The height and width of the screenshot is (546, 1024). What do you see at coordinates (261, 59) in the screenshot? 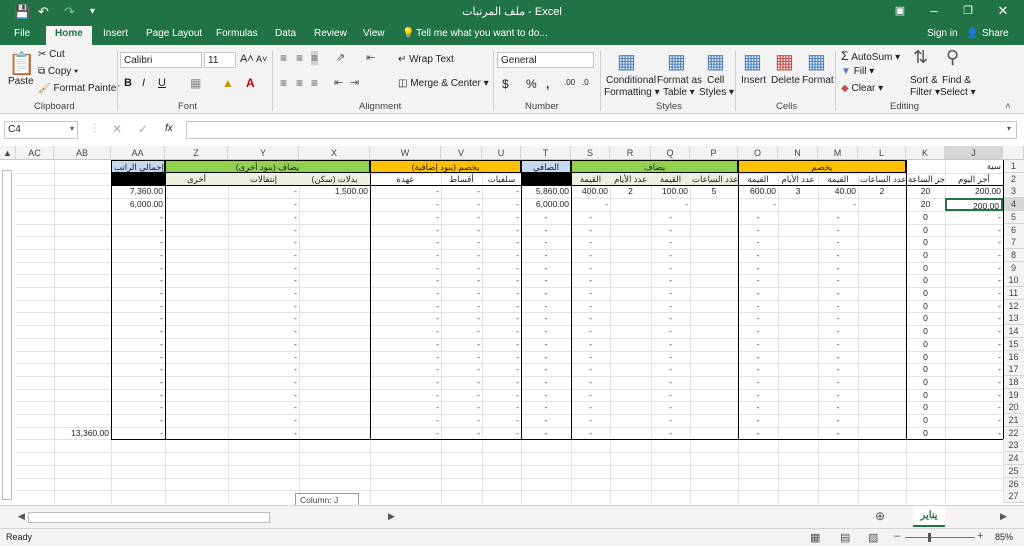
I see `shrink-font-icon: A˅` at bounding box center [261, 59].